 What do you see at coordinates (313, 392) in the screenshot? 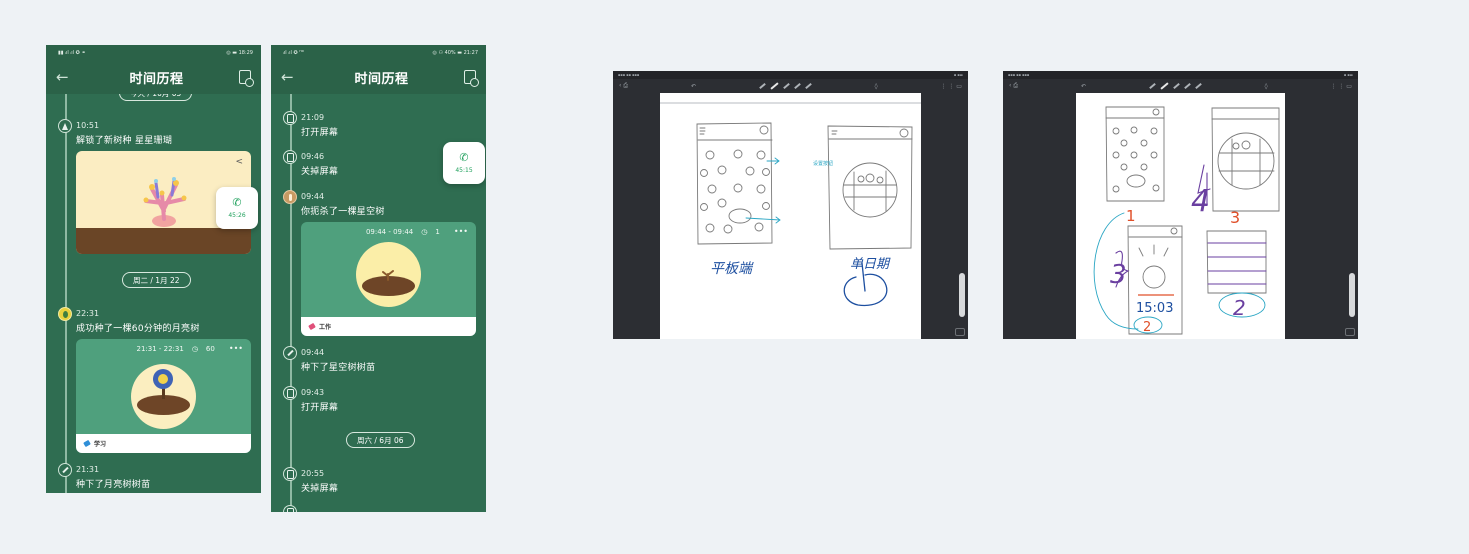
I see `entry-time: 09:43` at bounding box center [313, 392].